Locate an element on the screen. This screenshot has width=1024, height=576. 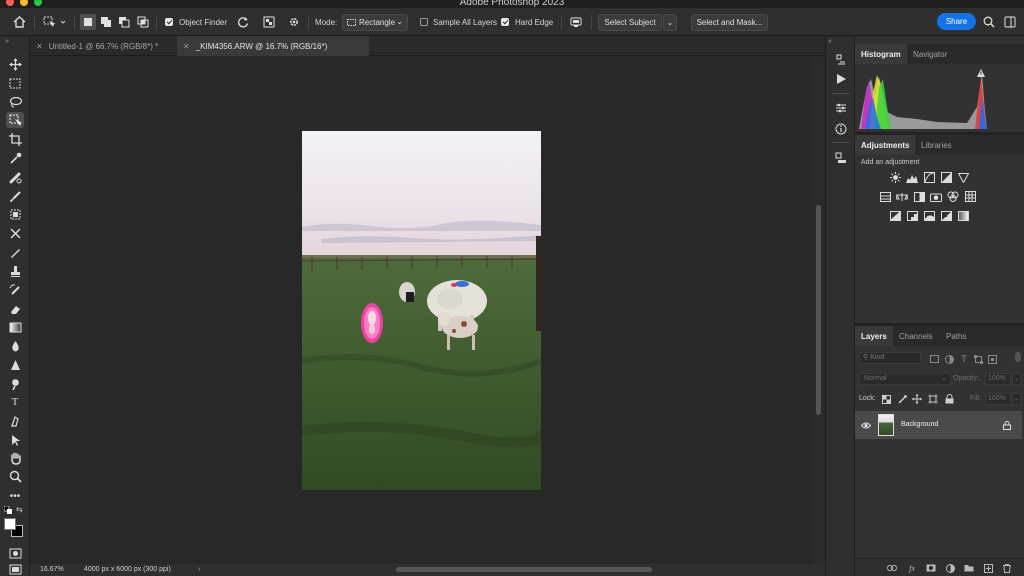
link-layers-icon is located at coordinates (892, 568).